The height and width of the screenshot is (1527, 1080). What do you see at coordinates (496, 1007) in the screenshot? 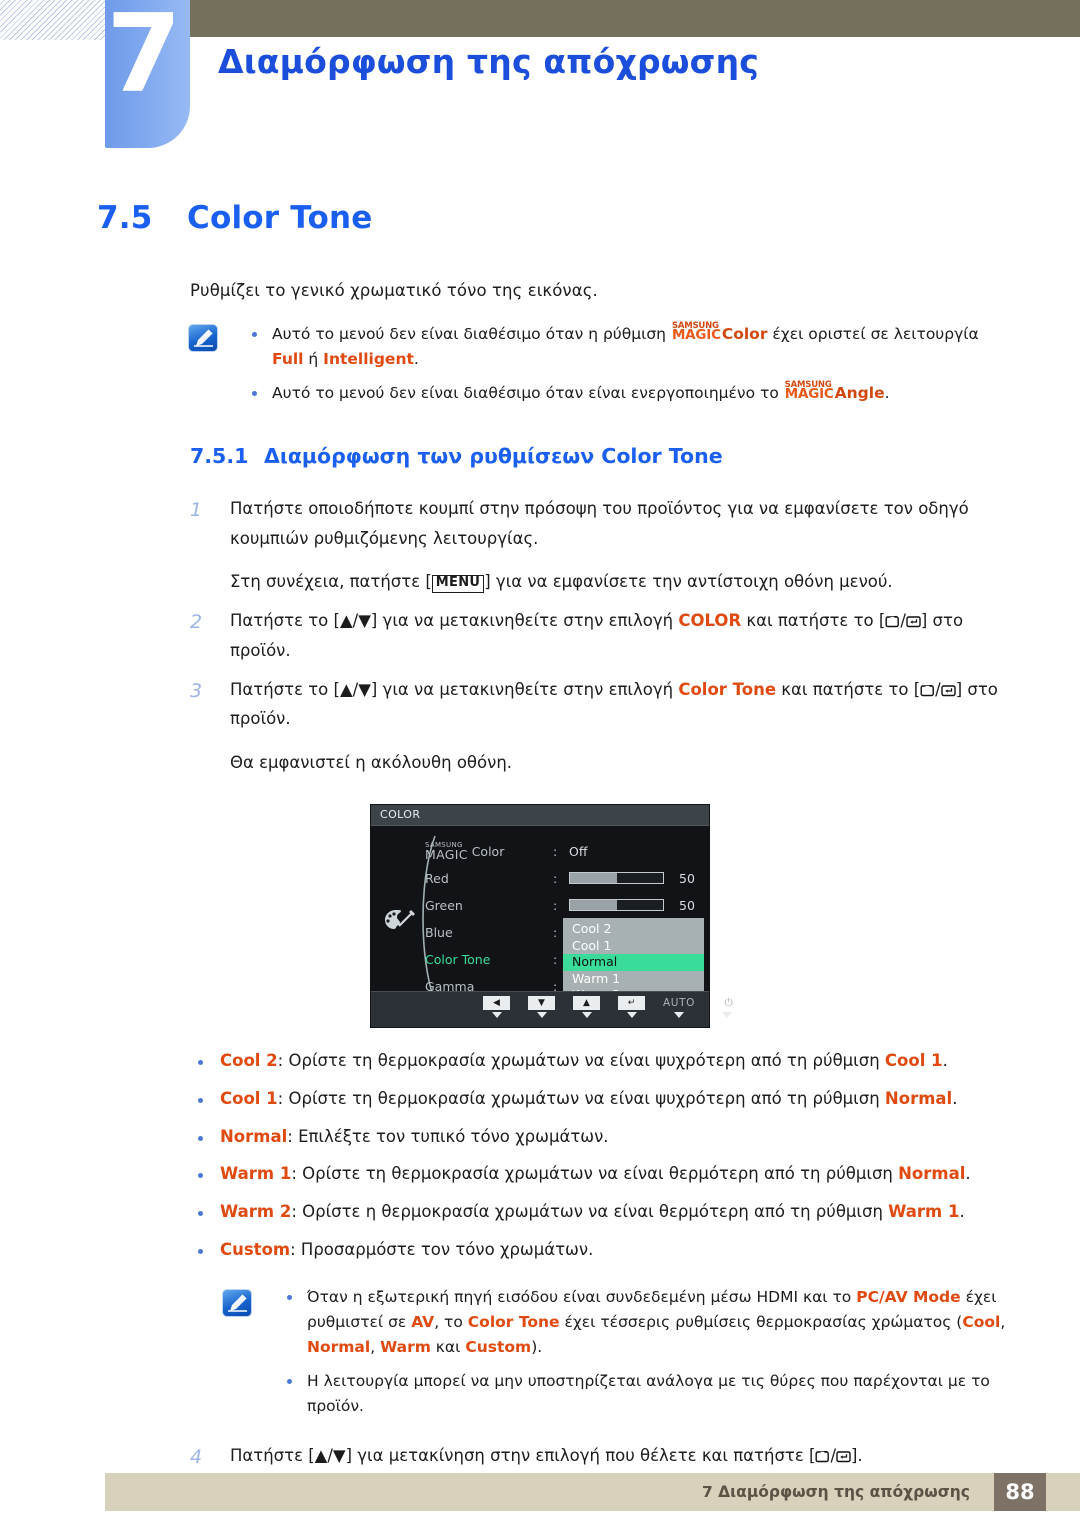
I see `osd-button-left-arrow: ◀` at bounding box center [496, 1007].